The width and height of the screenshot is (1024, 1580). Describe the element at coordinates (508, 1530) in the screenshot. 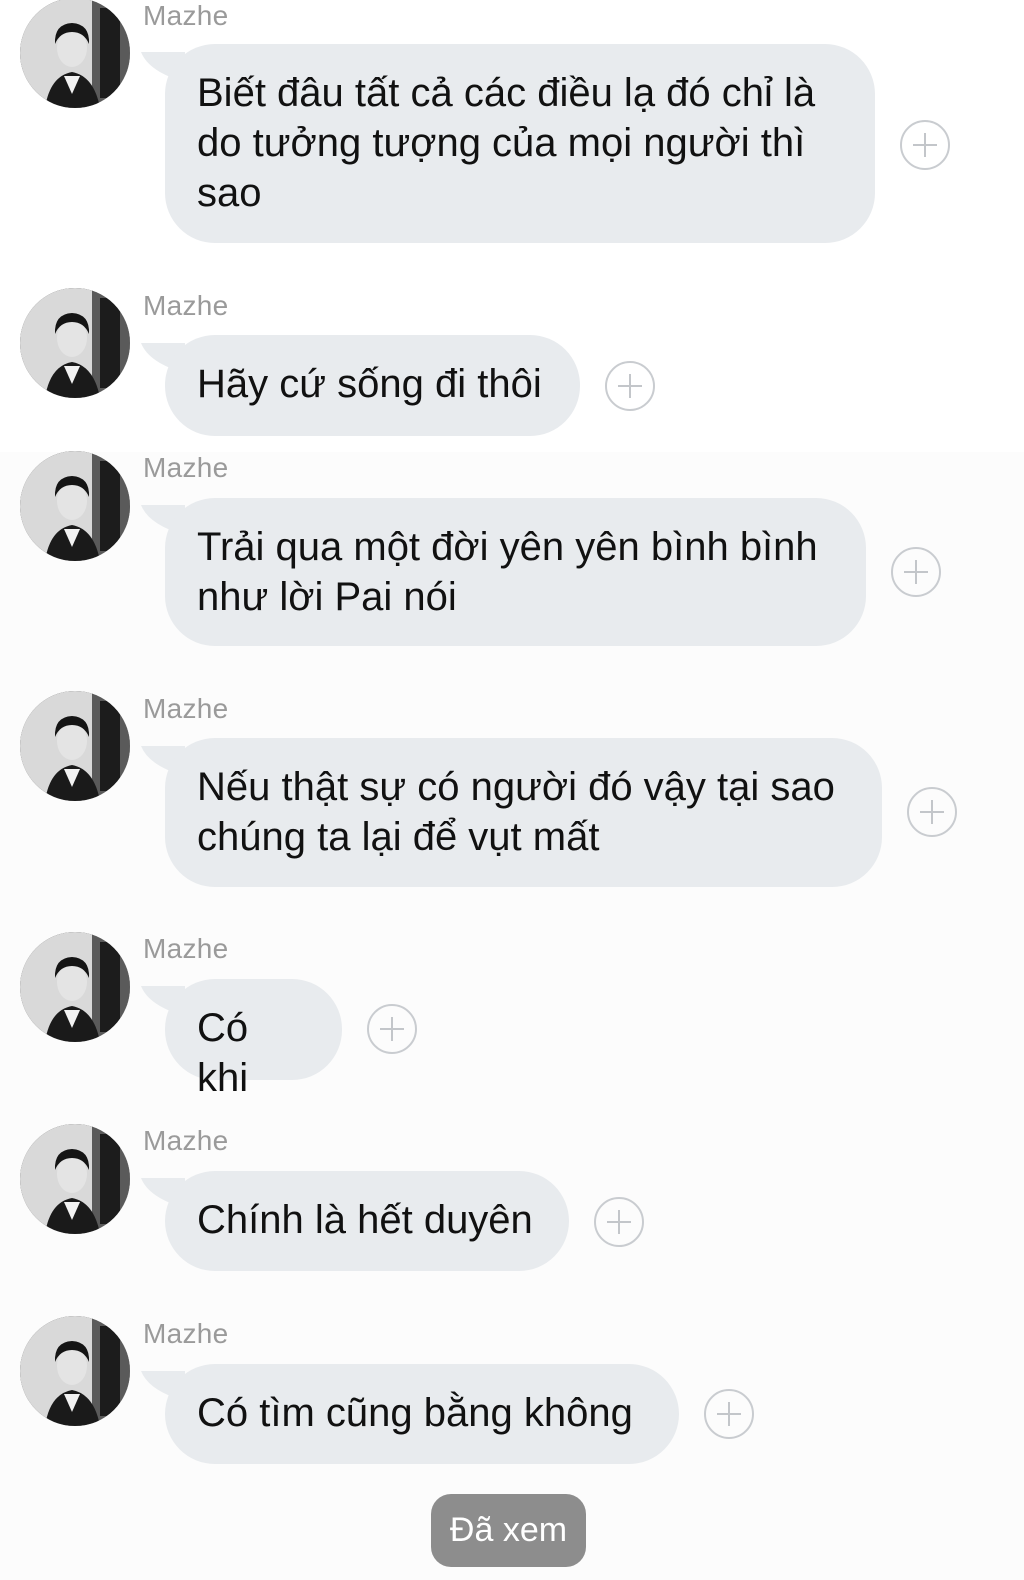

I see `seen-status-badge: Đã xem` at that location.